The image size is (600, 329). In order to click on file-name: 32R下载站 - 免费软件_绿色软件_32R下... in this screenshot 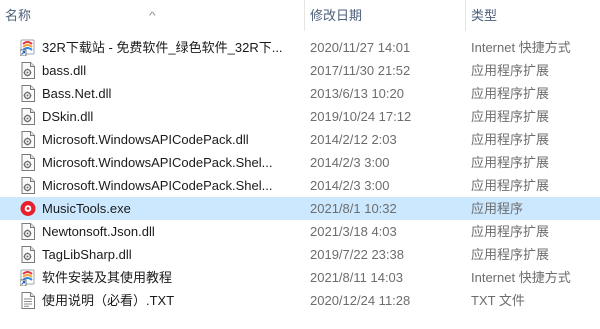, I will do `click(162, 47)`.